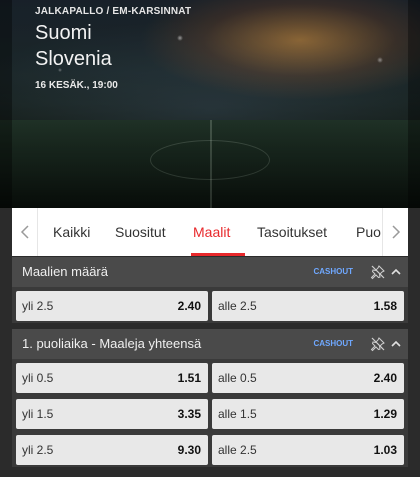  I want to click on outcome-odds: 1.58, so click(385, 306).